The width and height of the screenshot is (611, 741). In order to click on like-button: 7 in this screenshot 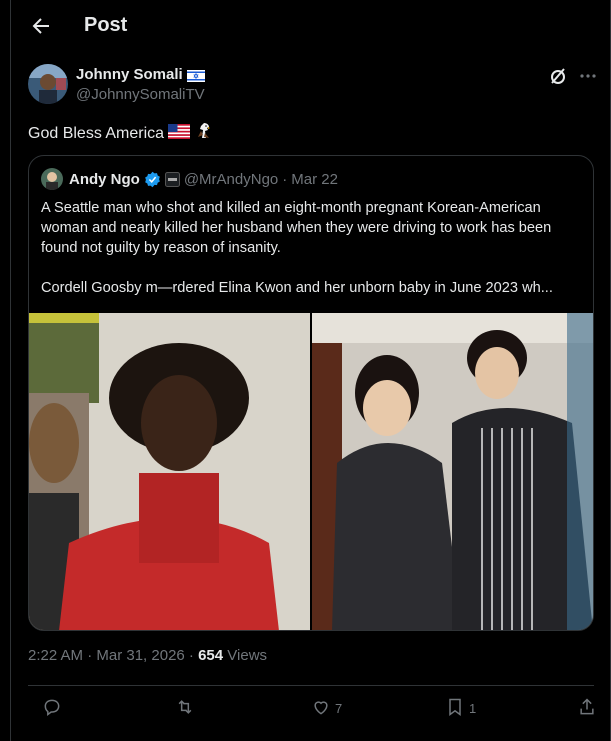, I will do `click(326, 708)`.